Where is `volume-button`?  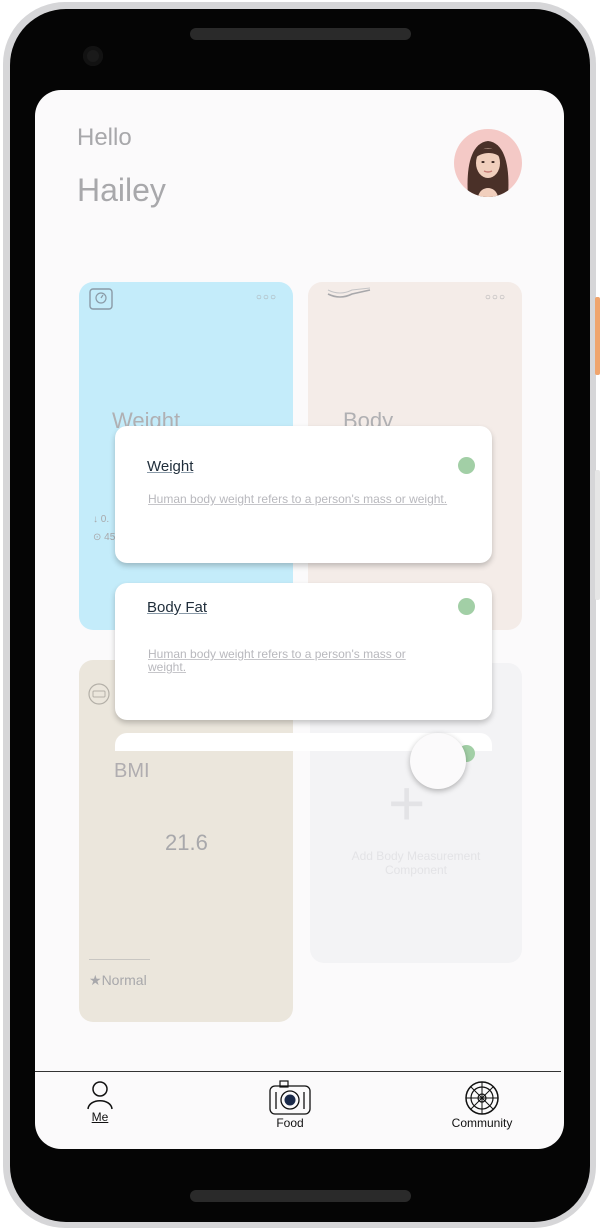
volume-button is located at coordinates (597, 535).